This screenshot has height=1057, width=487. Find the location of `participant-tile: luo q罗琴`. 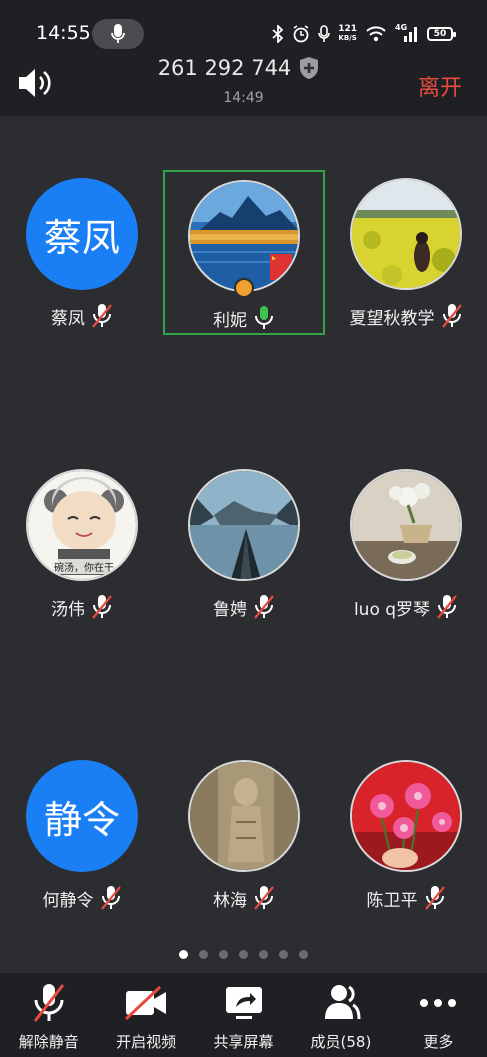

participant-tile: luo q罗琴 is located at coordinates (406, 543).